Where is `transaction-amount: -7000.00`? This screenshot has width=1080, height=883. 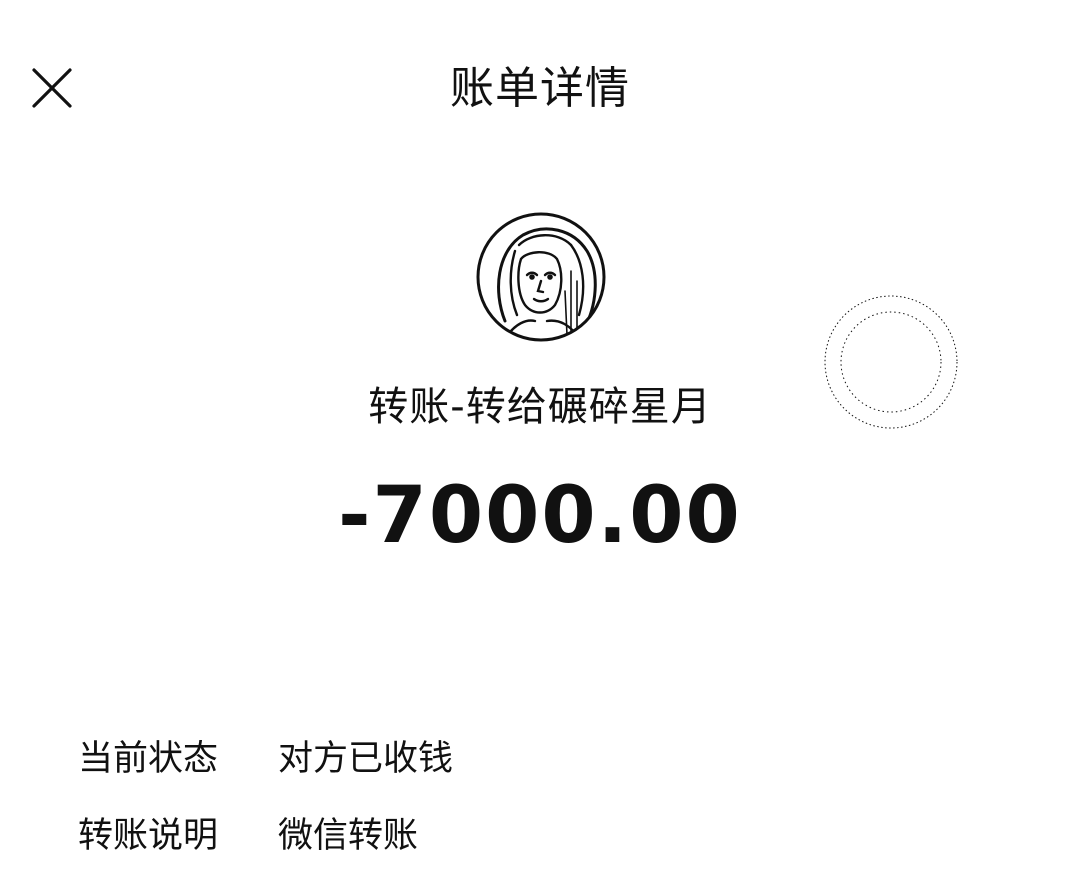
transaction-amount: -7000.00 is located at coordinates (540, 516).